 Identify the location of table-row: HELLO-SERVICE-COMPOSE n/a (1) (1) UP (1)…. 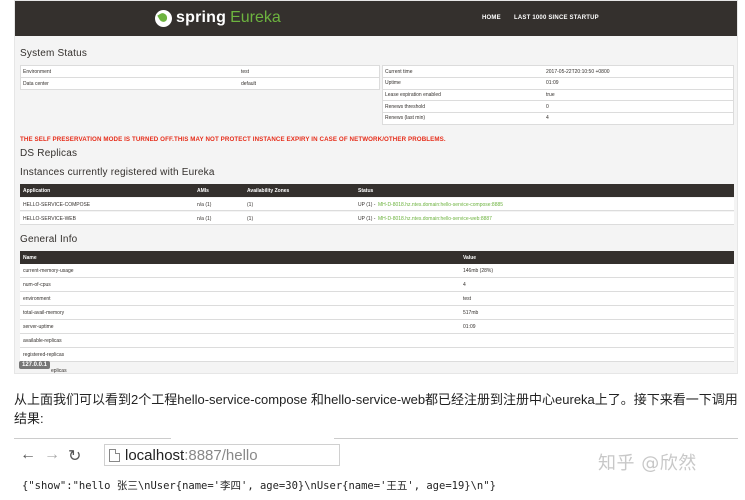
(377, 204).